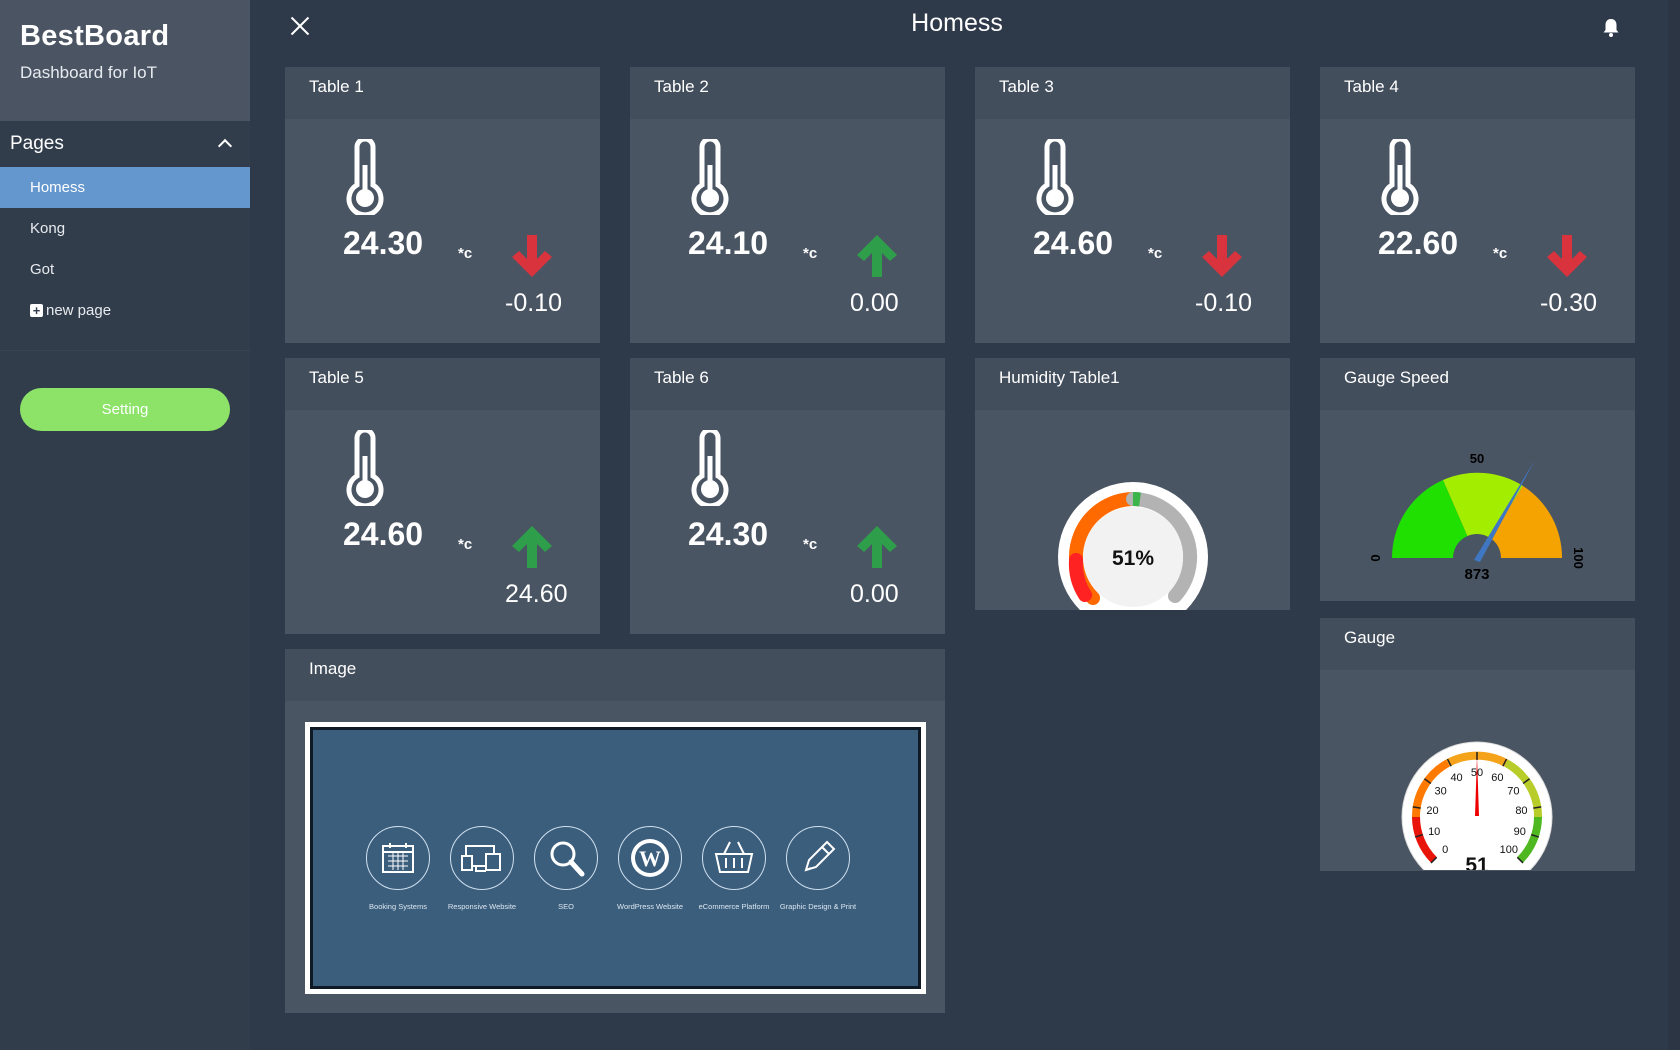  Describe the element at coordinates (1456, 778) in the screenshot. I see `dial-tick-label: 40` at that location.